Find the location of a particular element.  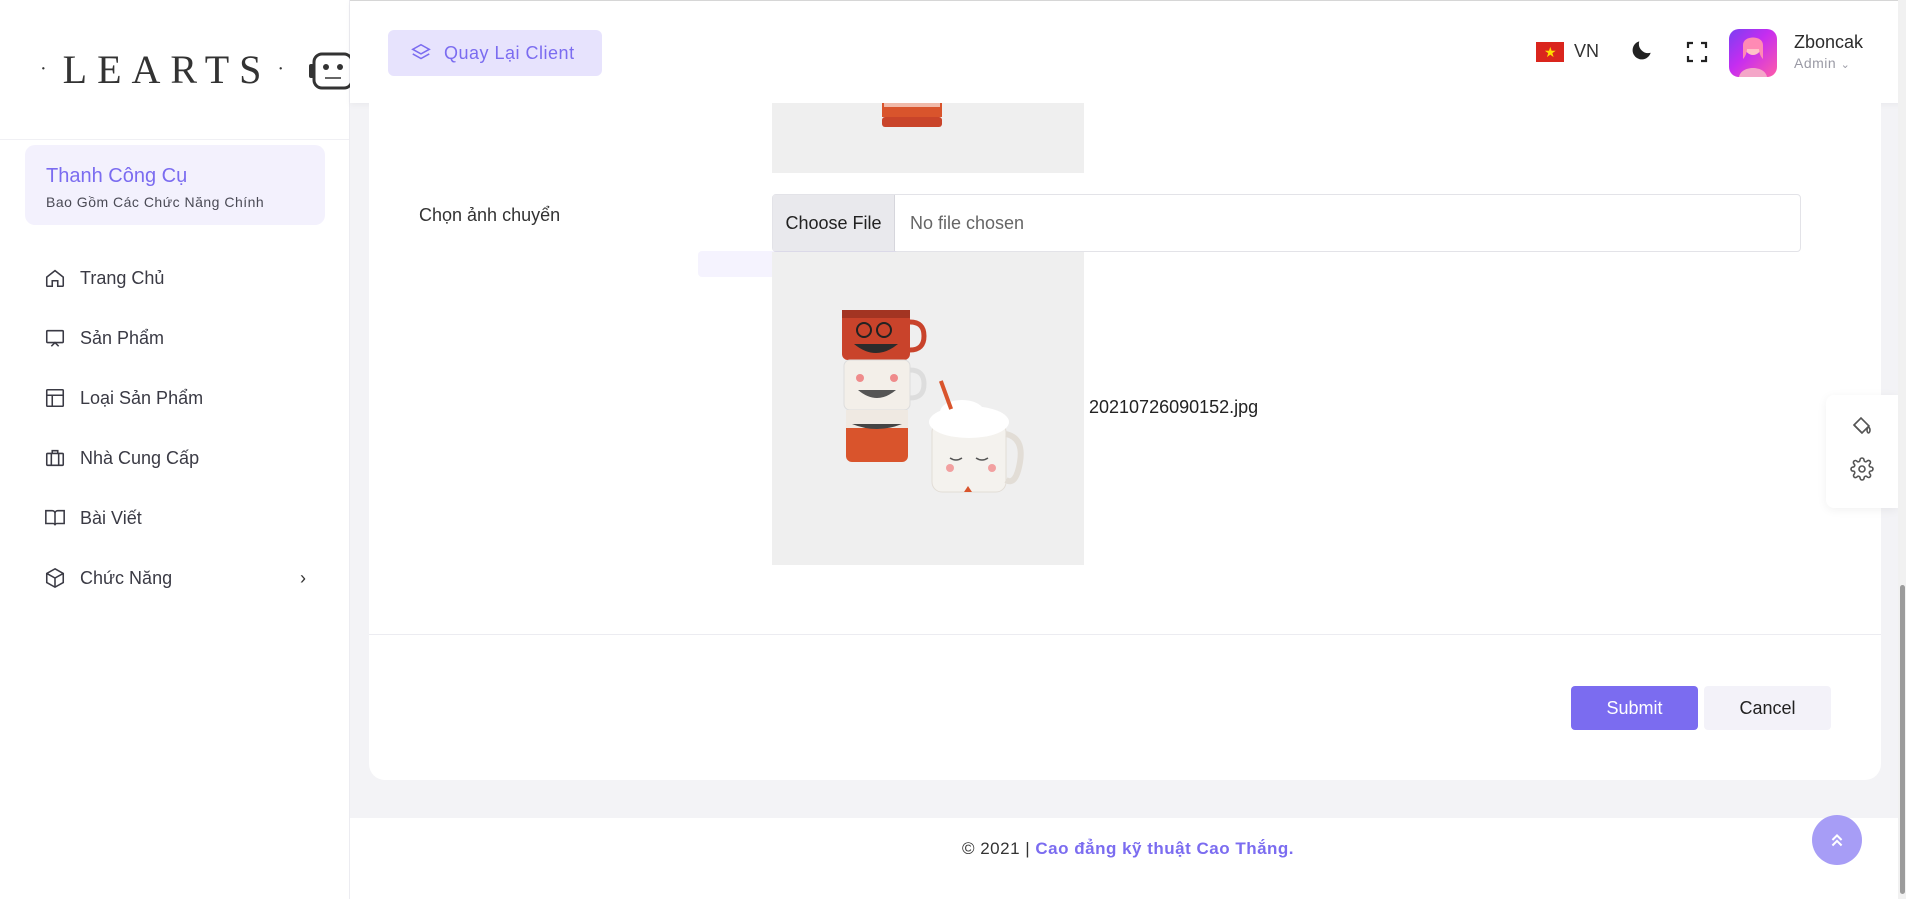

sidebar-item-label: Nhà Cung Cấp is located at coordinates (140, 457).